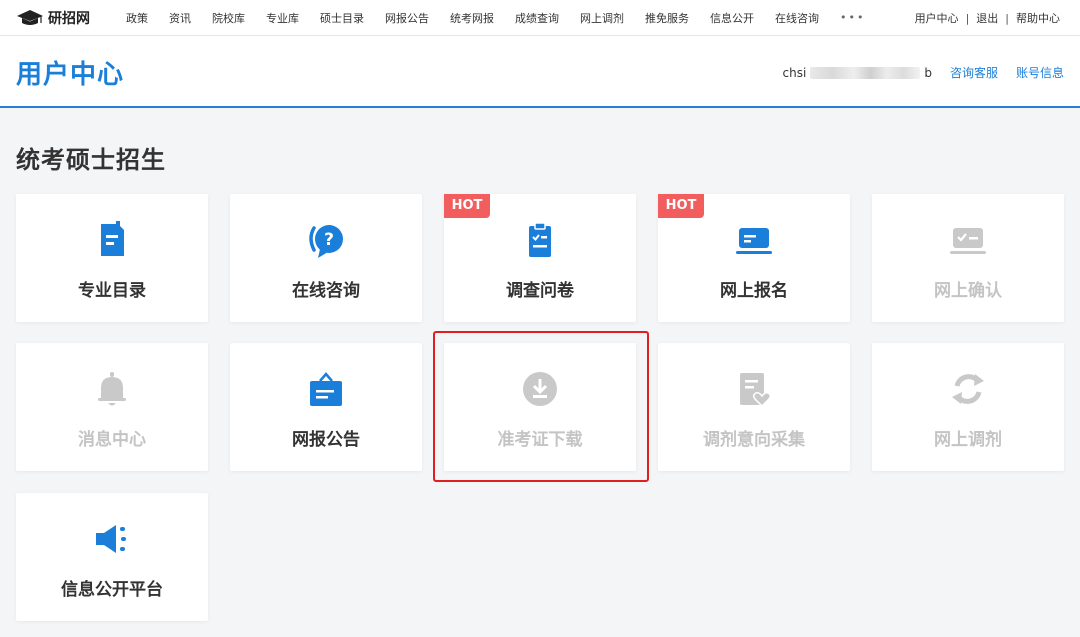  Describe the element at coordinates (137, 18) in the screenshot. I see `nav-item-policy: 政策` at that location.